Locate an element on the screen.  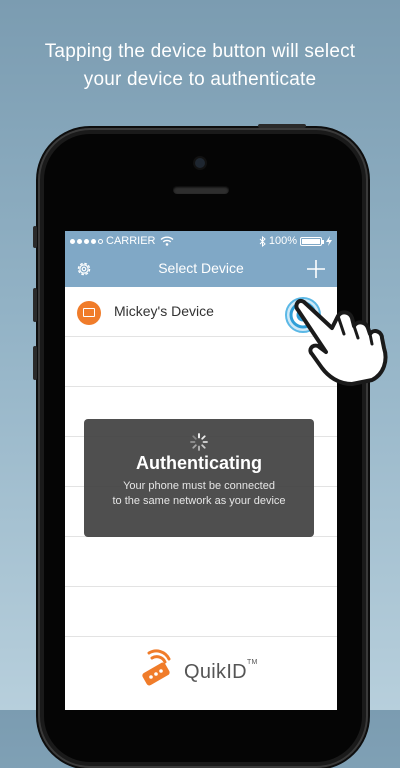
dialog-title: Authenticating is located at coordinates (199, 463).